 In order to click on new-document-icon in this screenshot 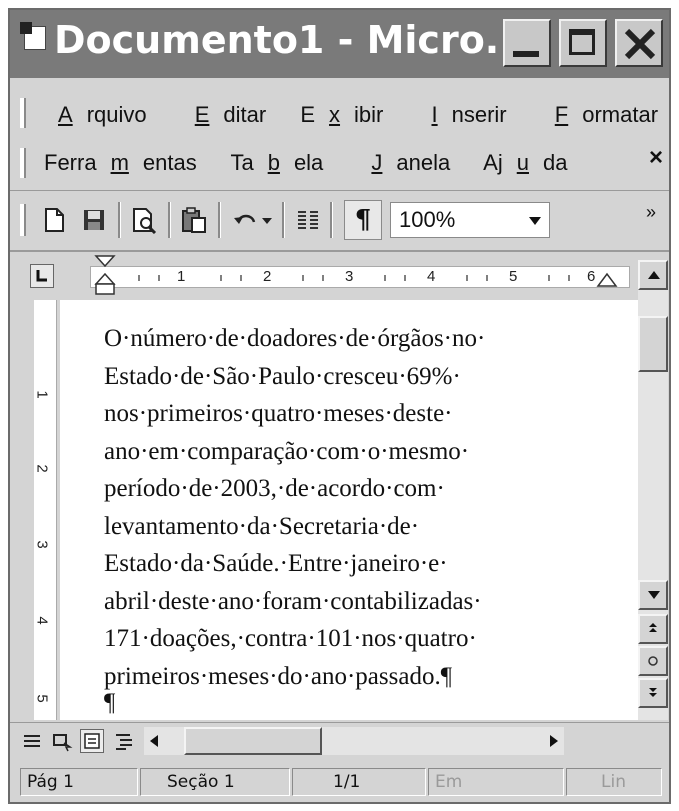, I will do `click(54, 220)`.